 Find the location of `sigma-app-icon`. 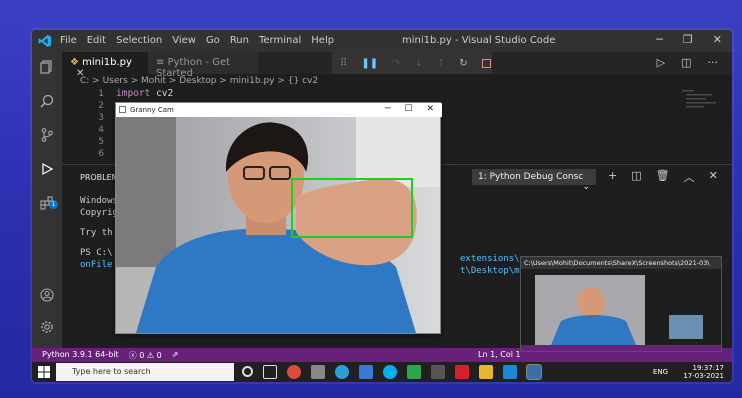

sigma-app-icon is located at coordinates (366, 372).